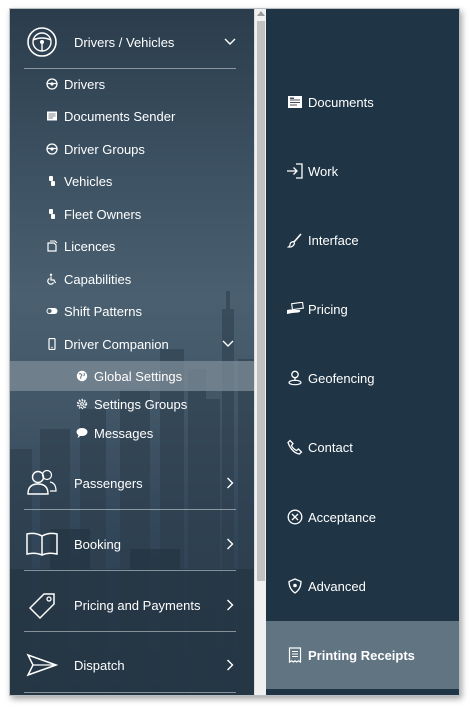 The image size is (474, 711). I want to click on submenu-item-advanced: Advanced, so click(362, 586).